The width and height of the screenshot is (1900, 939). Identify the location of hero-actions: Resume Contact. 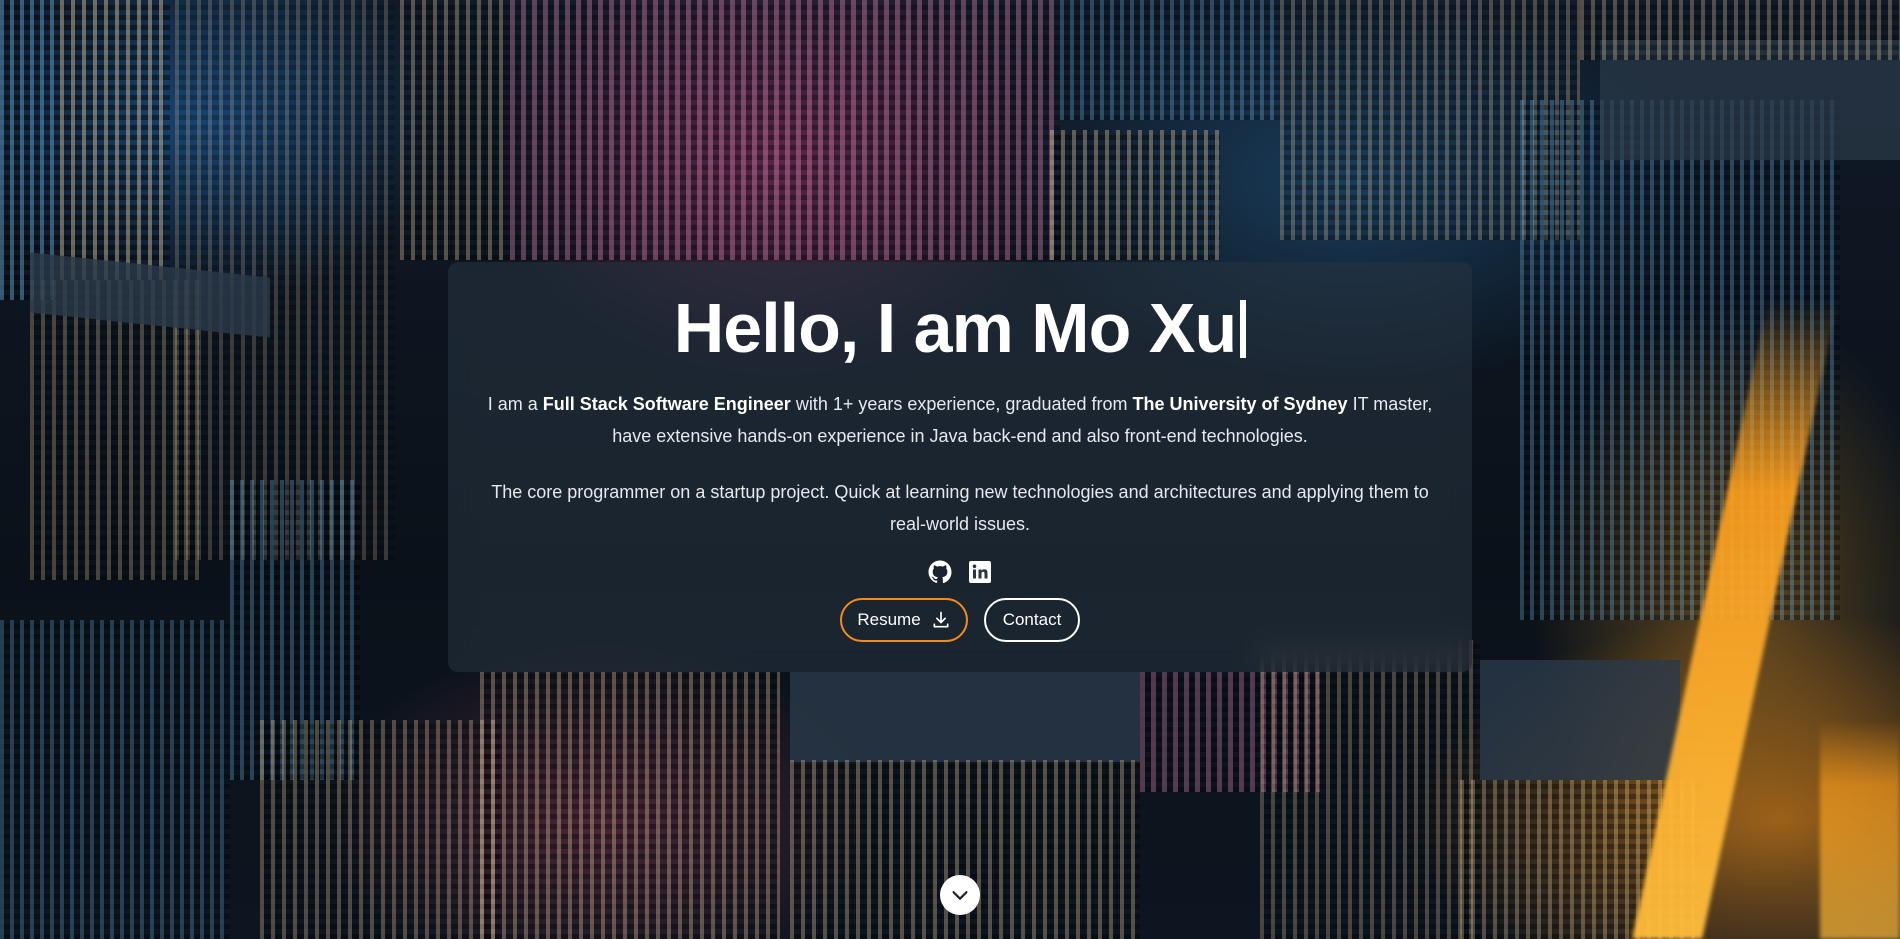
(960, 620).